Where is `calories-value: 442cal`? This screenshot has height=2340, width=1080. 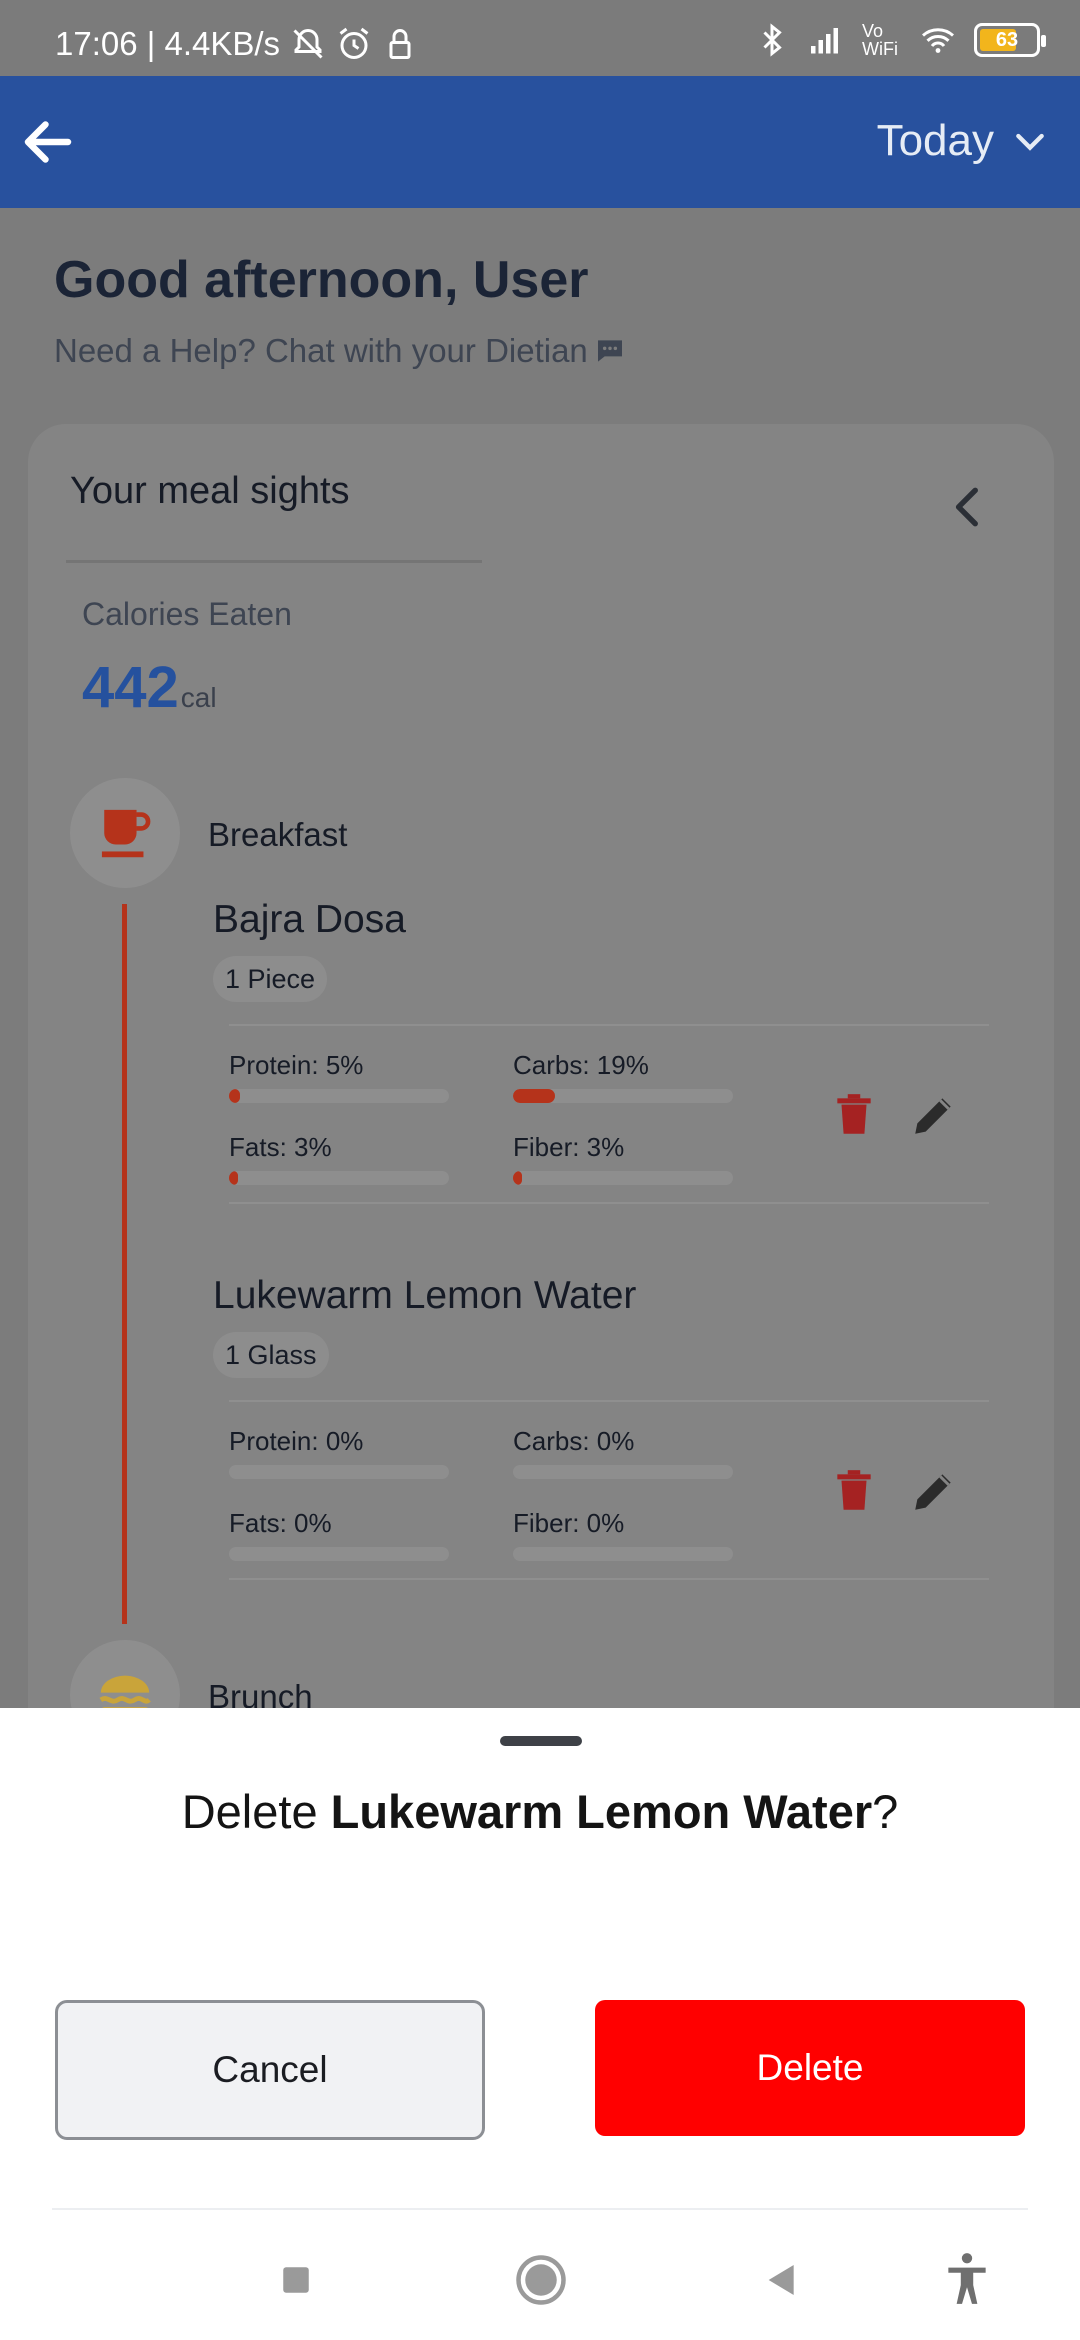 calories-value: 442cal is located at coordinates (149, 687).